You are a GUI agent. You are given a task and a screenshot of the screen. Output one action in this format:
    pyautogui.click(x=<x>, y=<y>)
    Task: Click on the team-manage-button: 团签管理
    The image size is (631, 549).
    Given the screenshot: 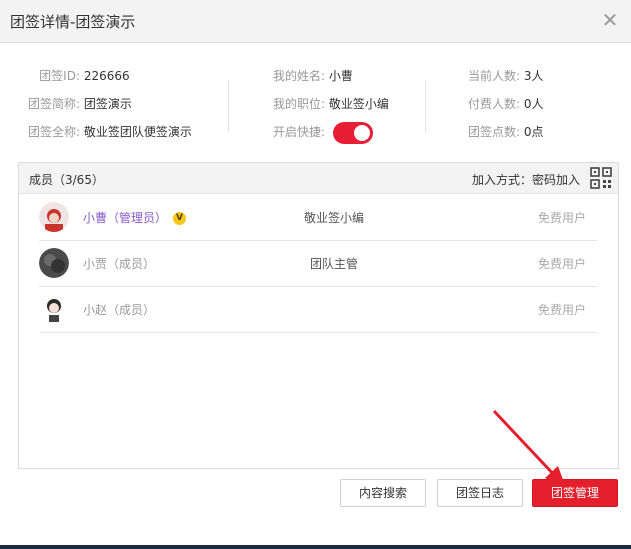 What is the action you would take?
    pyautogui.click(x=575, y=493)
    